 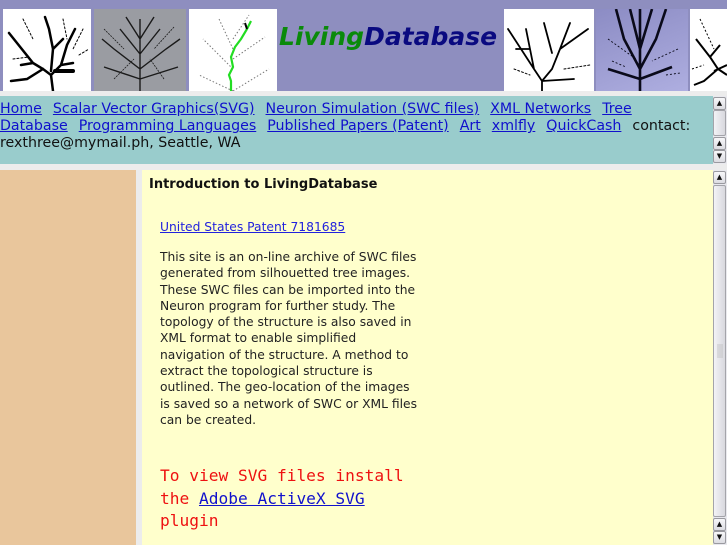 What do you see at coordinates (233, 50) in the screenshot?
I see `tree-trace-green-image` at bounding box center [233, 50].